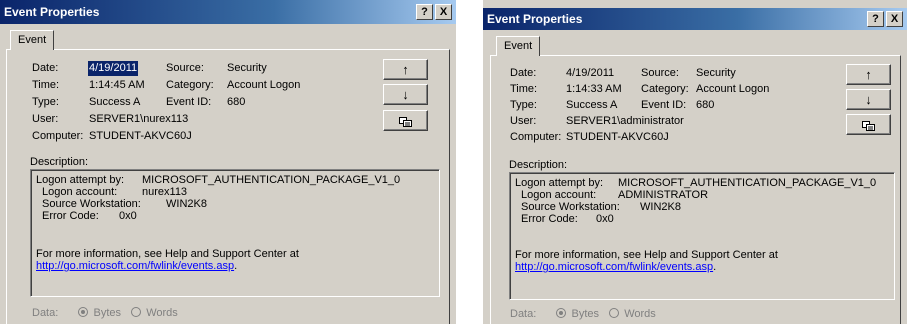 This screenshot has height=324, width=918. What do you see at coordinates (594, 89) in the screenshot?
I see `time-value: 1:14:33 AM` at bounding box center [594, 89].